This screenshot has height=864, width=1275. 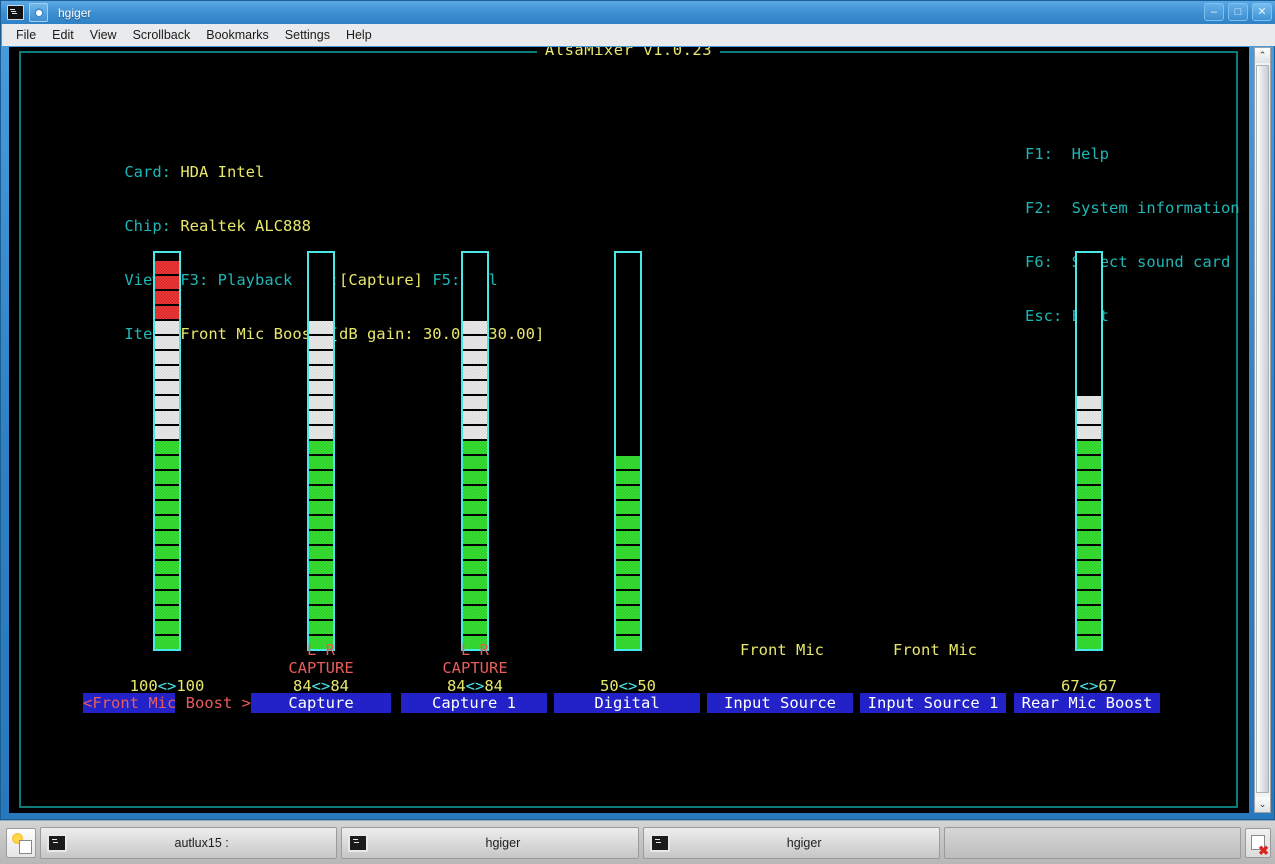 What do you see at coordinates (63, 35) in the screenshot?
I see `menu-edit: Edit` at bounding box center [63, 35].